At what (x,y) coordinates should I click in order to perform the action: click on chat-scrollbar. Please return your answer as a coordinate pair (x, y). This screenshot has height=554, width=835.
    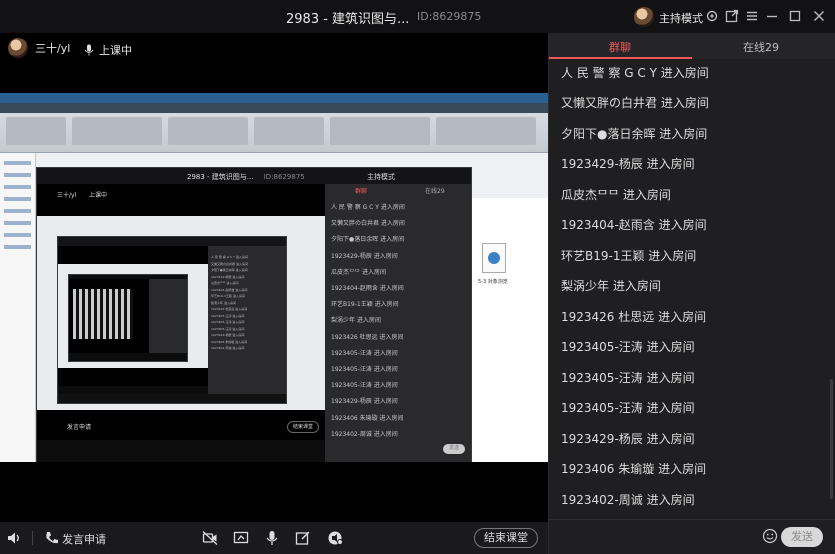
    Looking at the image, I should click on (831, 439).